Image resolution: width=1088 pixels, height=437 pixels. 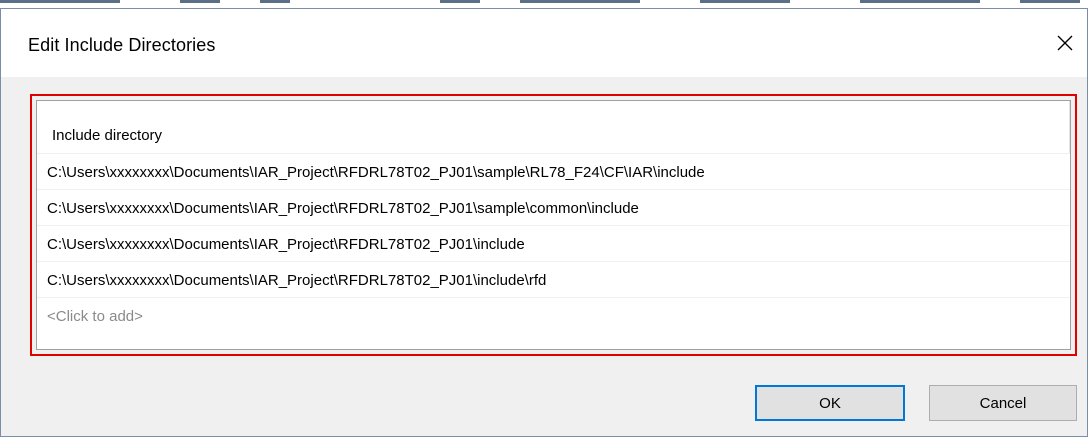 What do you see at coordinates (1069, 127) in the screenshot?
I see `column-header-divider` at bounding box center [1069, 127].